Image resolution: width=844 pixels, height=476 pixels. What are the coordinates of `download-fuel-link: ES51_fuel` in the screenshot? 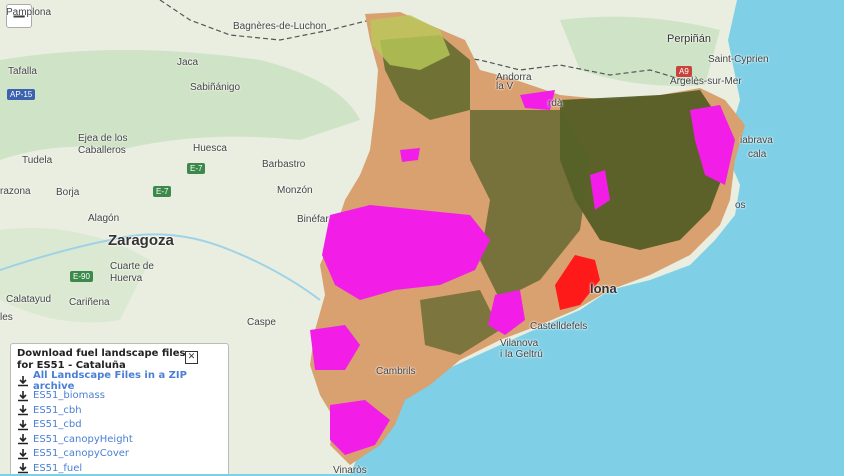 It's located at (119, 468).